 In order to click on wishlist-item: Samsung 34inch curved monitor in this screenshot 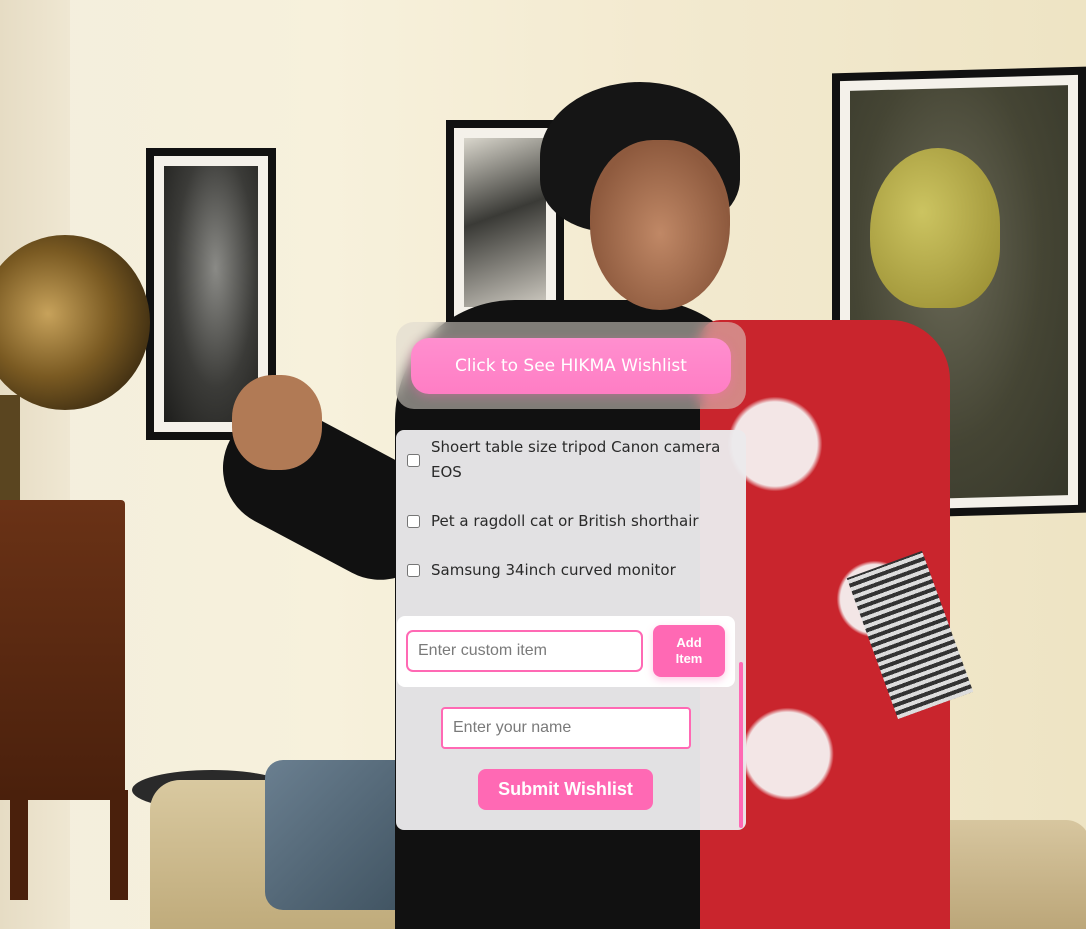, I will do `click(572, 570)`.